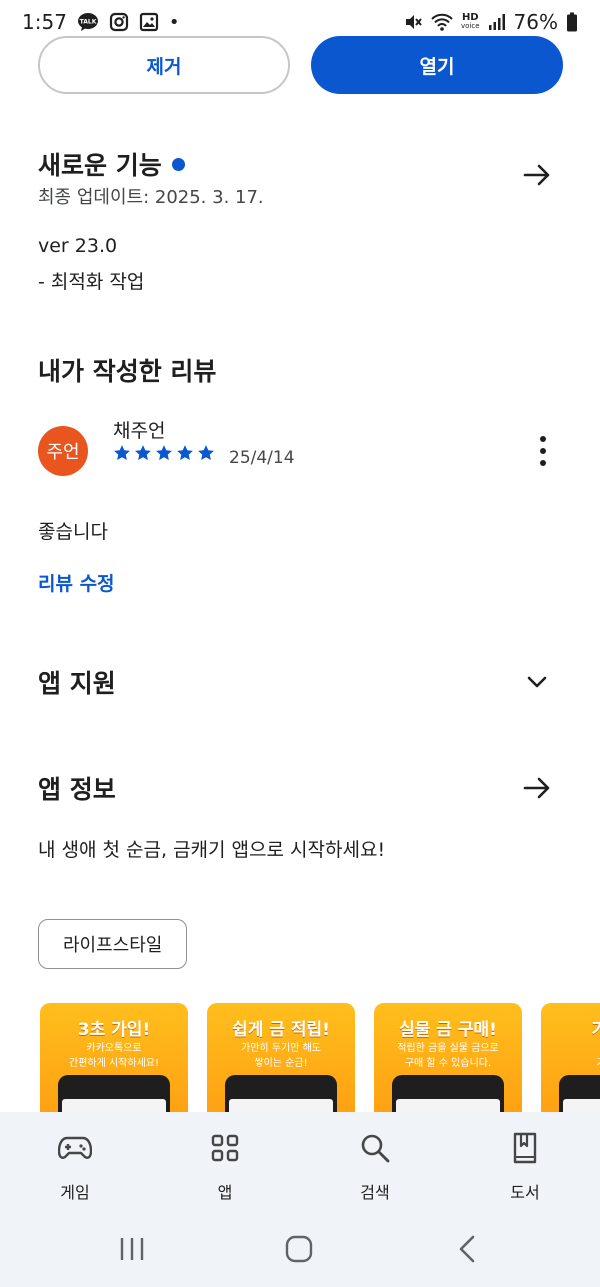 Image resolution: width=600 pixels, height=1287 pixels. Describe the element at coordinates (448, 1030) in the screenshot. I see `screenshot-title: 실물 금 구매!` at that location.